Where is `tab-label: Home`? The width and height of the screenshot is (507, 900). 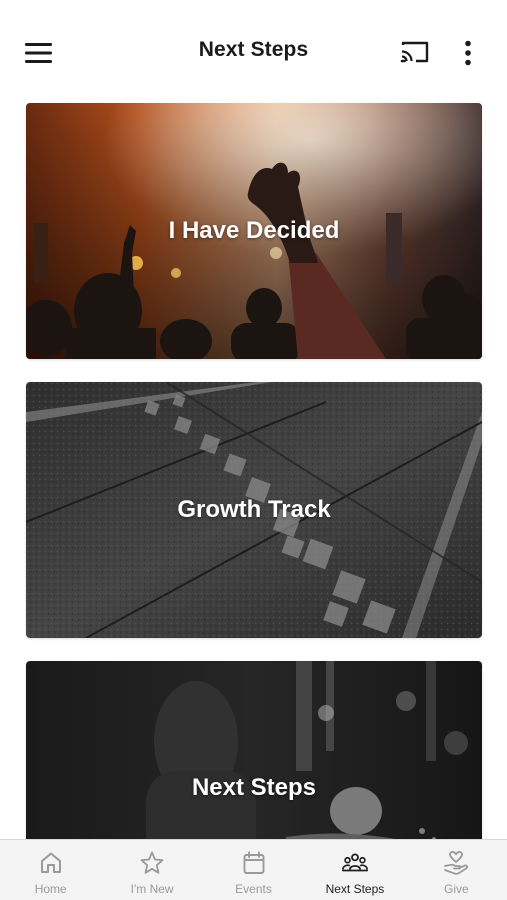
tab-label: Home is located at coordinates (50, 889).